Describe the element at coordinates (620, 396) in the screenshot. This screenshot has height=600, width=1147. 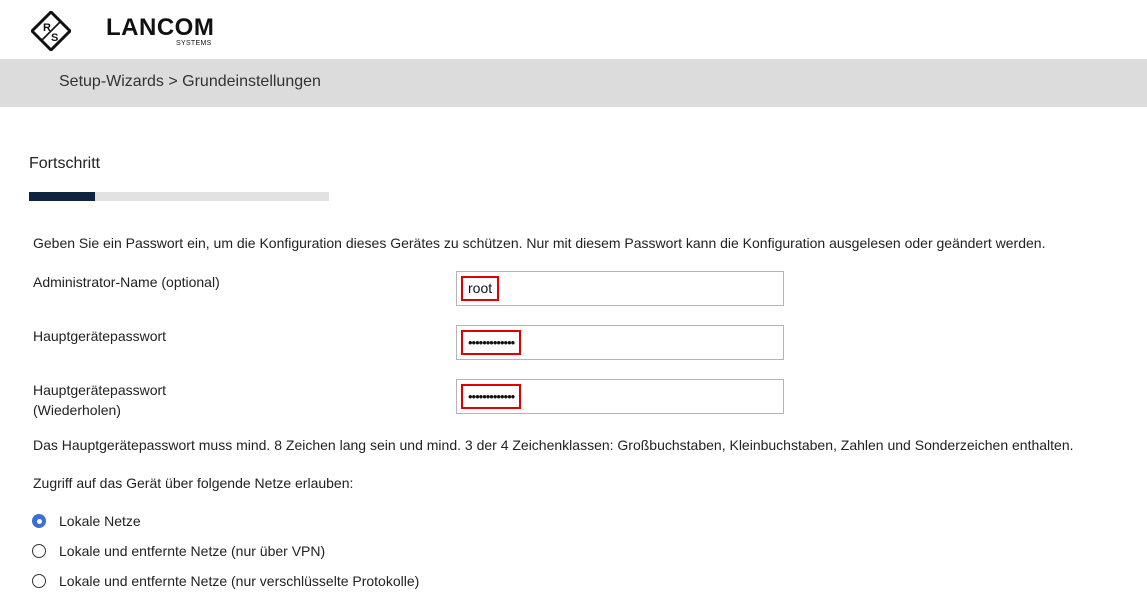
I see `password-repeat-input: •••••••••••••` at that location.